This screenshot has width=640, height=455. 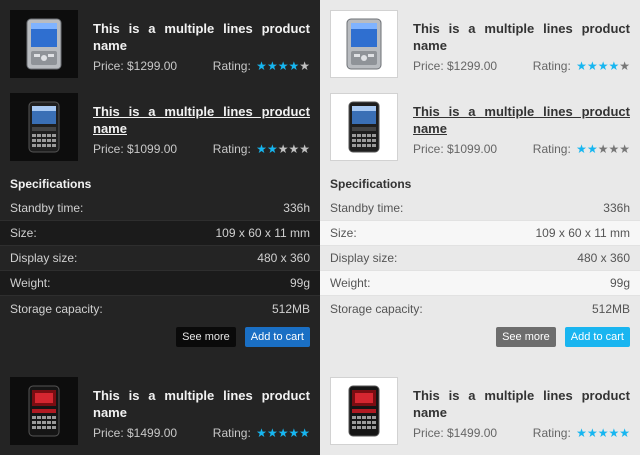 What do you see at coordinates (480, 308) in the screenshot?
I see `spec-row: Storage capacity: 512MB` at bounding box center [480, 308].